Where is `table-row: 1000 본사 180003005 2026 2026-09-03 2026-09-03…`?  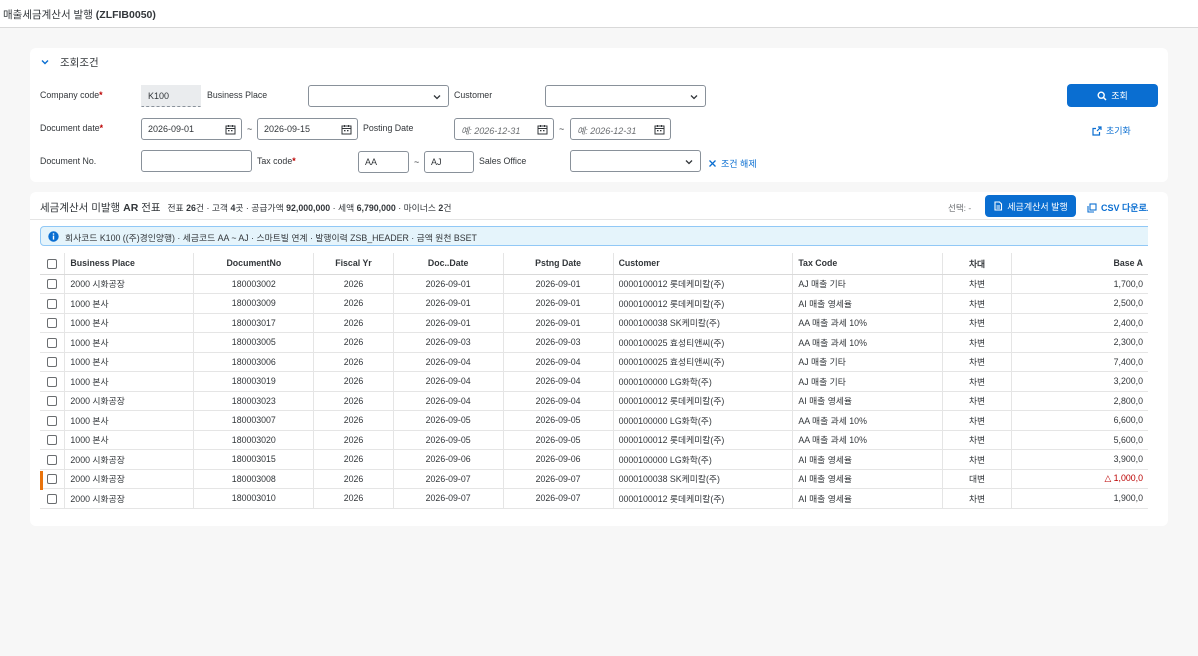
table-row: 1000 본사 180003005 2026 2026-09-03 2026-09-03… is located at coordinates (594, 342).